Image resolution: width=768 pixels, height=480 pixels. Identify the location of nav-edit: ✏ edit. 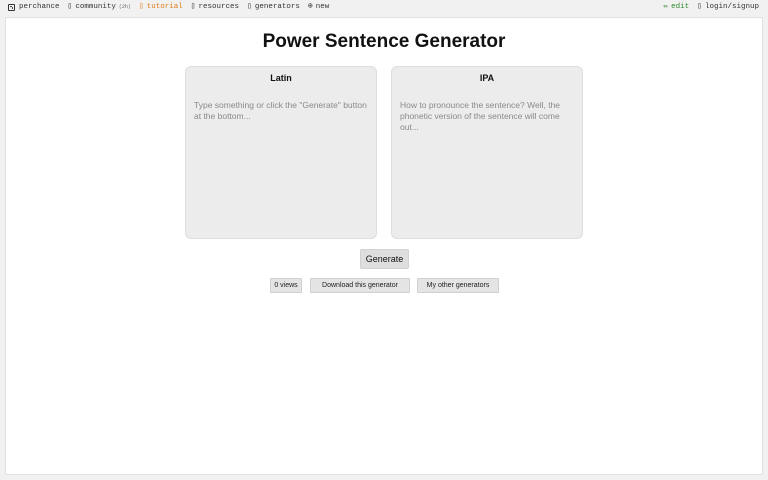
(676, 7).